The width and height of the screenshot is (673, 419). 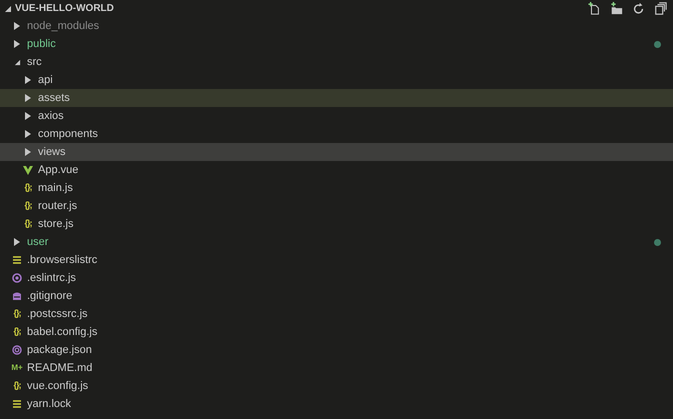 What do you see at coordinates (336, 332) in the screenshot?
I see `tree-row: {}; babel.config.js` at bounding box center [336, 332].